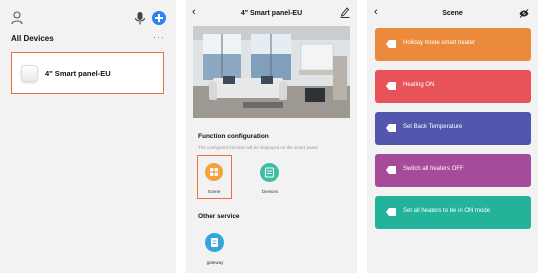  I want to click on devices-tile: Devices, so click(271, 178).